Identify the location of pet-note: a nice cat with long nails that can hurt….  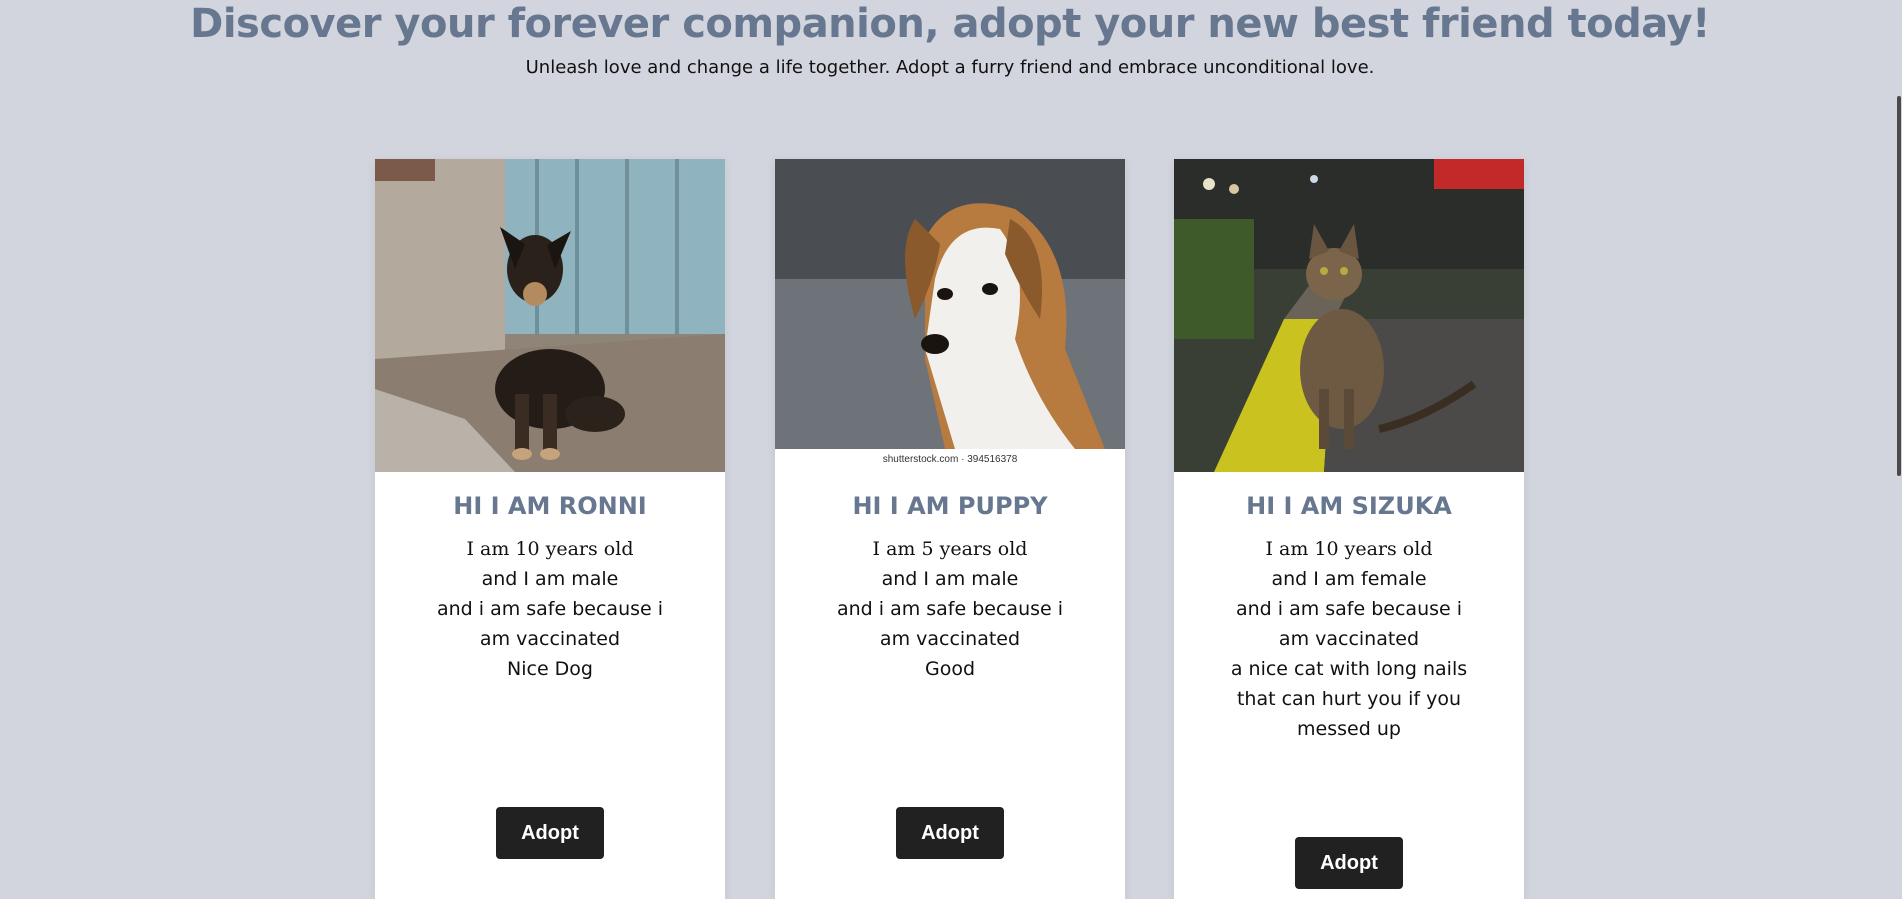
(1349, 699).